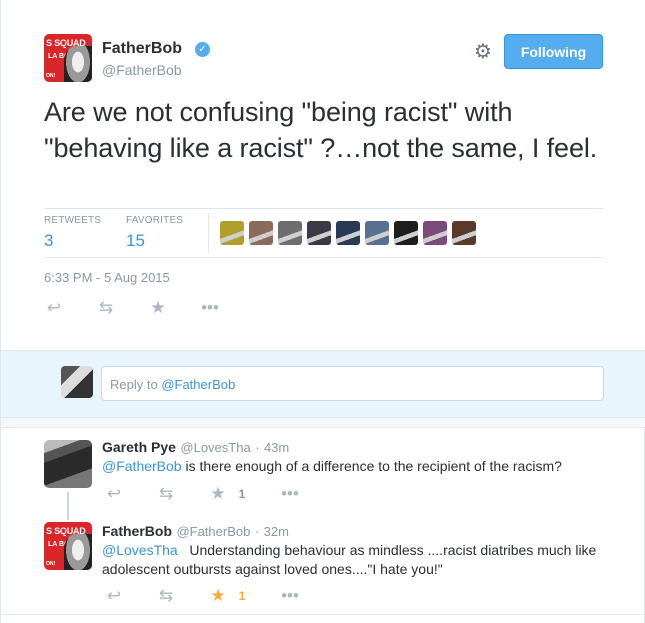  I want to click on mention-link: @FatherBob, so click(142, 466).